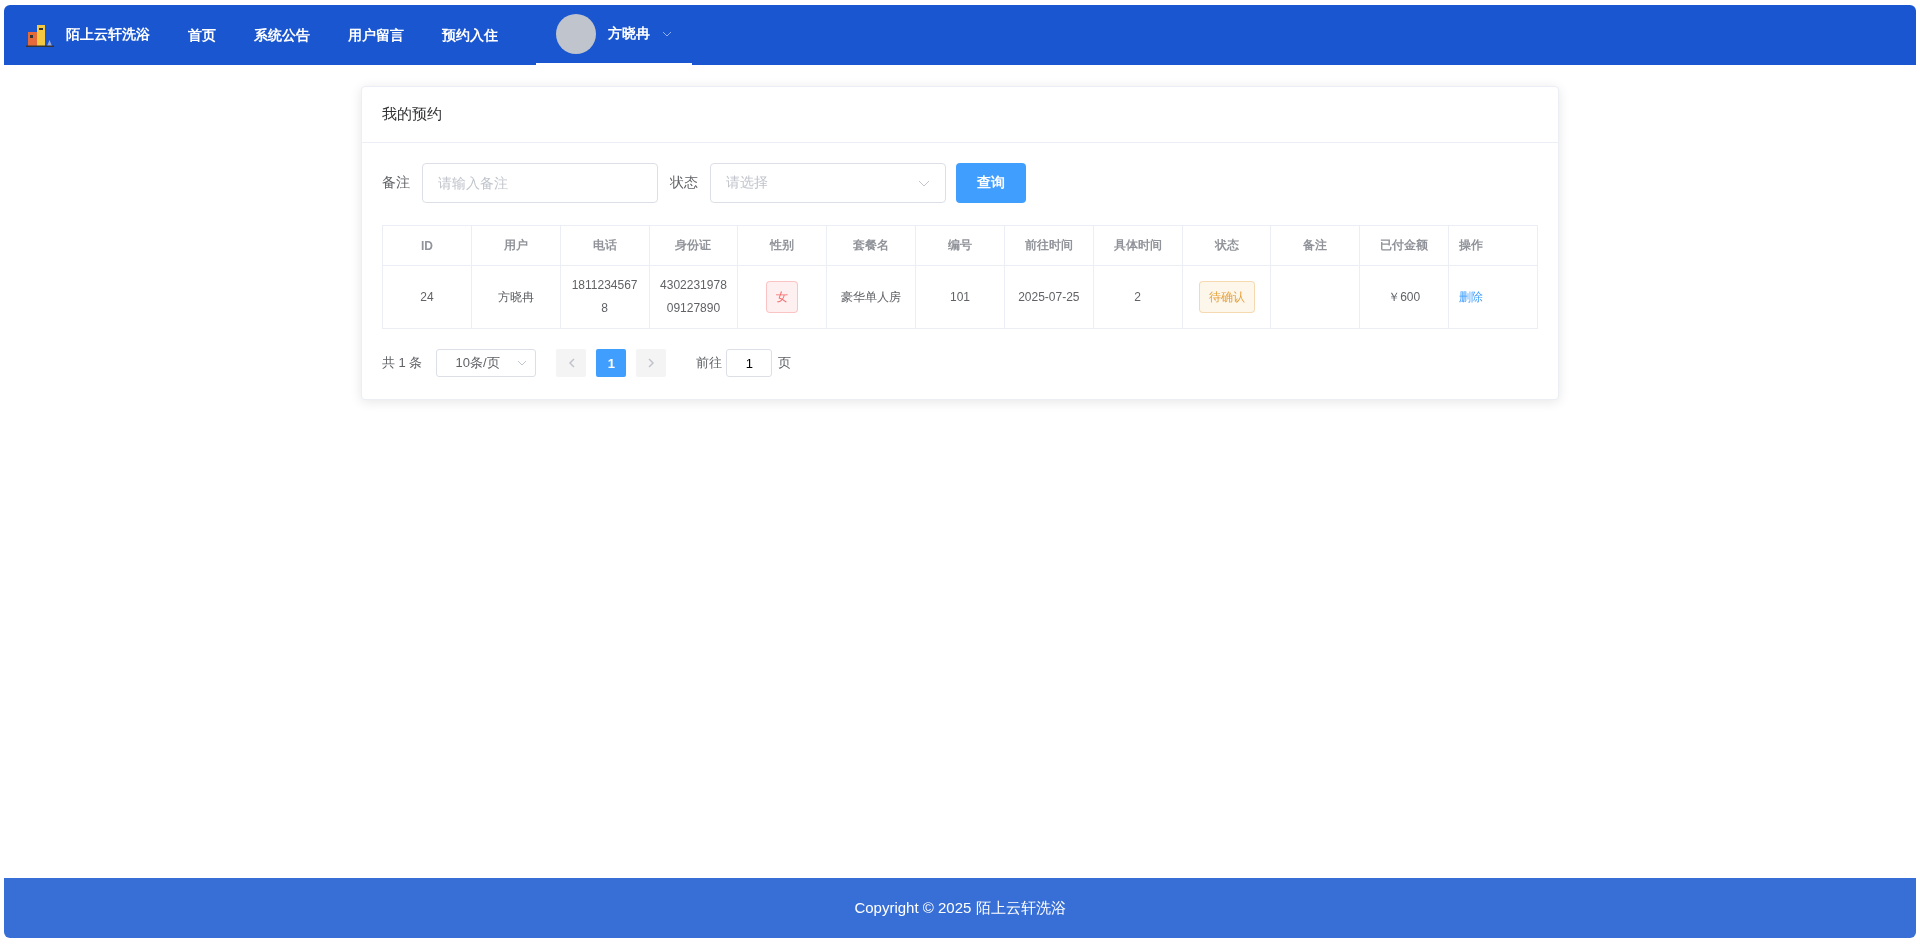  What do you see at coordinates (959, 296) in the screenshot?
I see `table-cell: 101` at bounding box center [959, 296].